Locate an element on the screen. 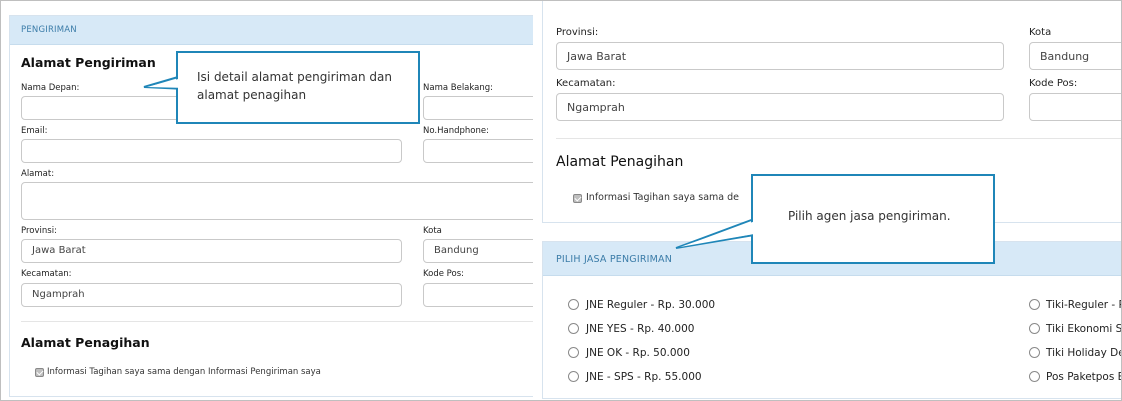 The width and height of the screenshot is (1122, 401). district-select-r: Ngamprah is located at coordinates (780, 107).